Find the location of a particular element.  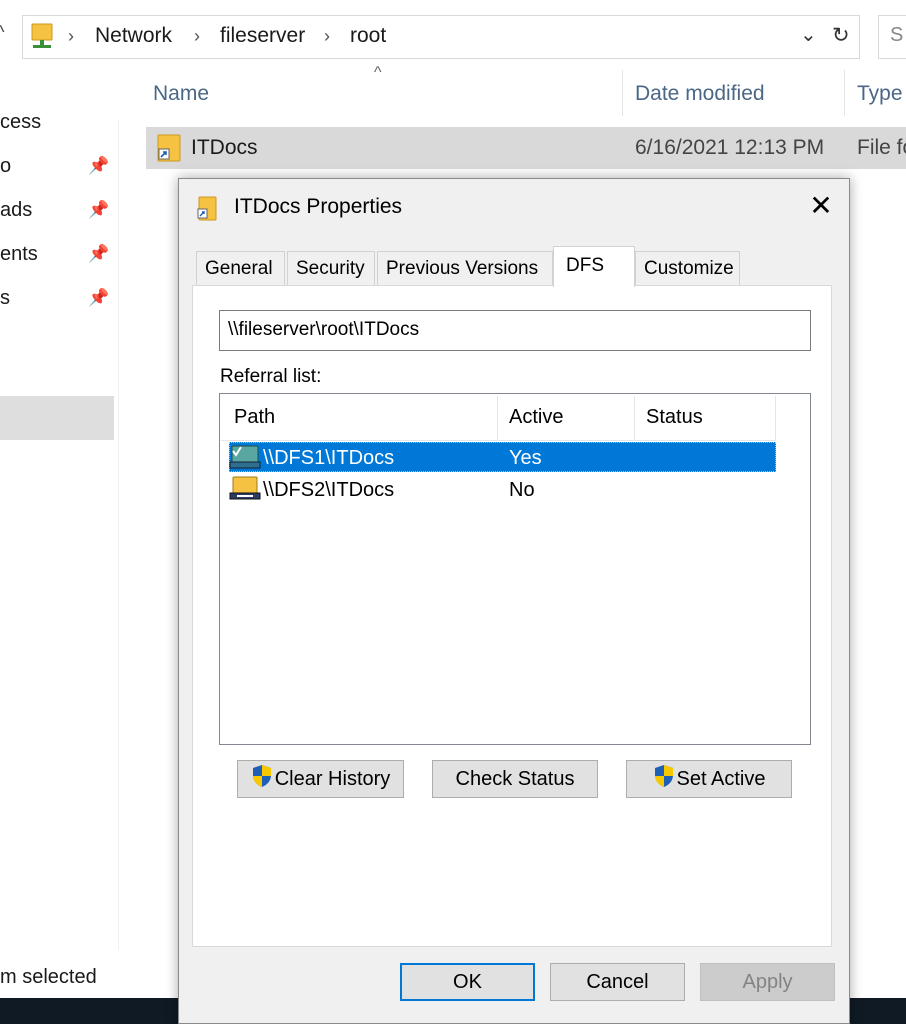

nav-pane-divider is located at coordinates (118, 535).